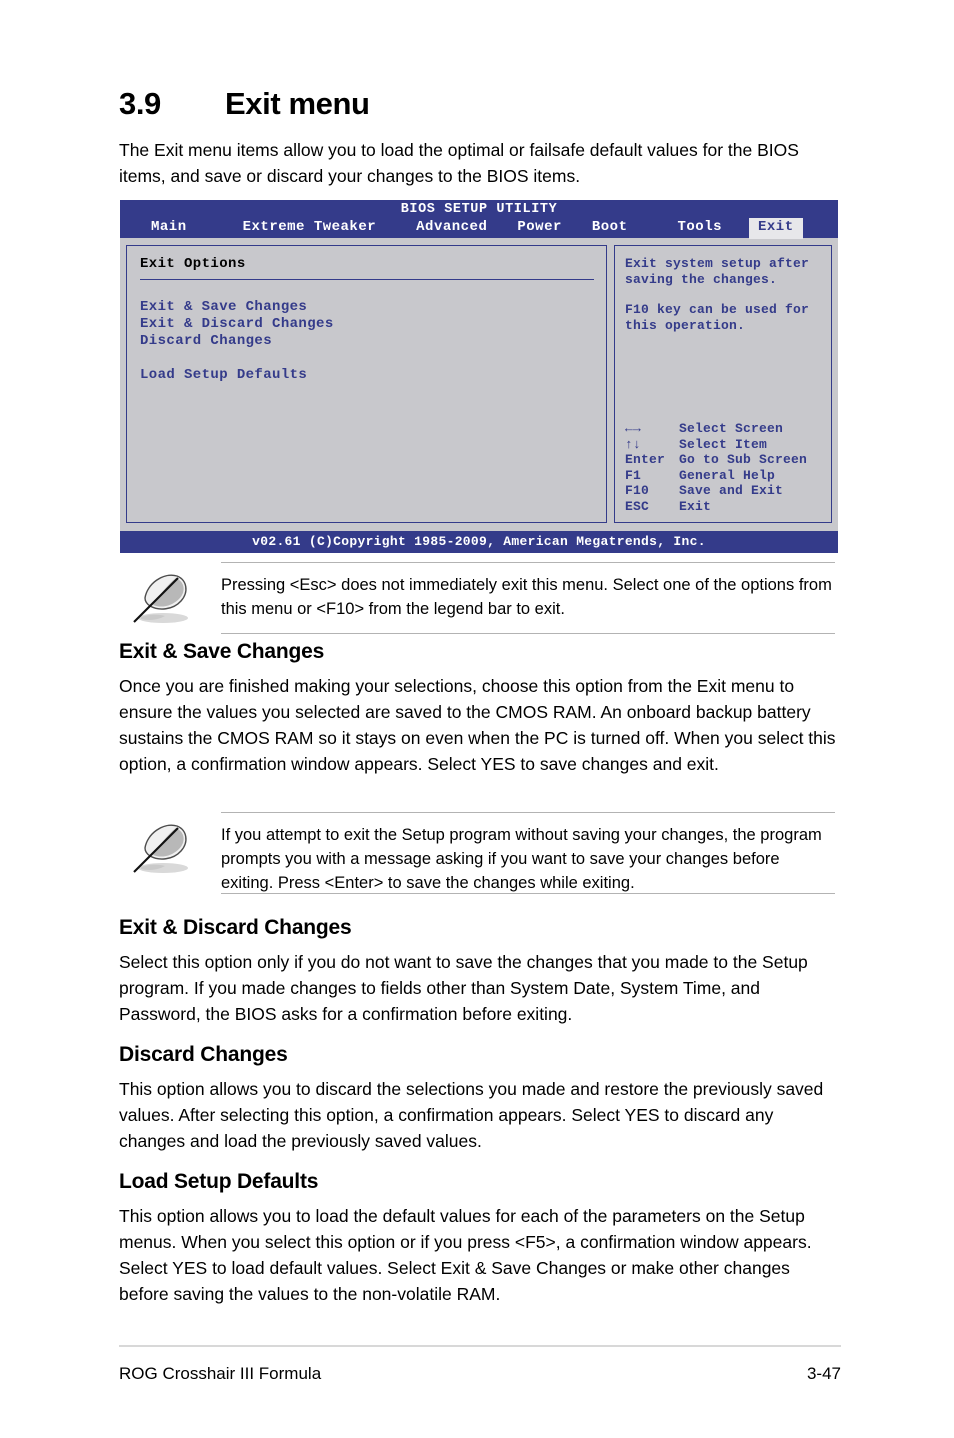 The height and width of the screenshot is (1438, 954). What do you see at coordinates (743, 459) in the screenshot?
I see `legend-desc-sub-screen: Go to Sub Screen` at bounding box center [743, 459].